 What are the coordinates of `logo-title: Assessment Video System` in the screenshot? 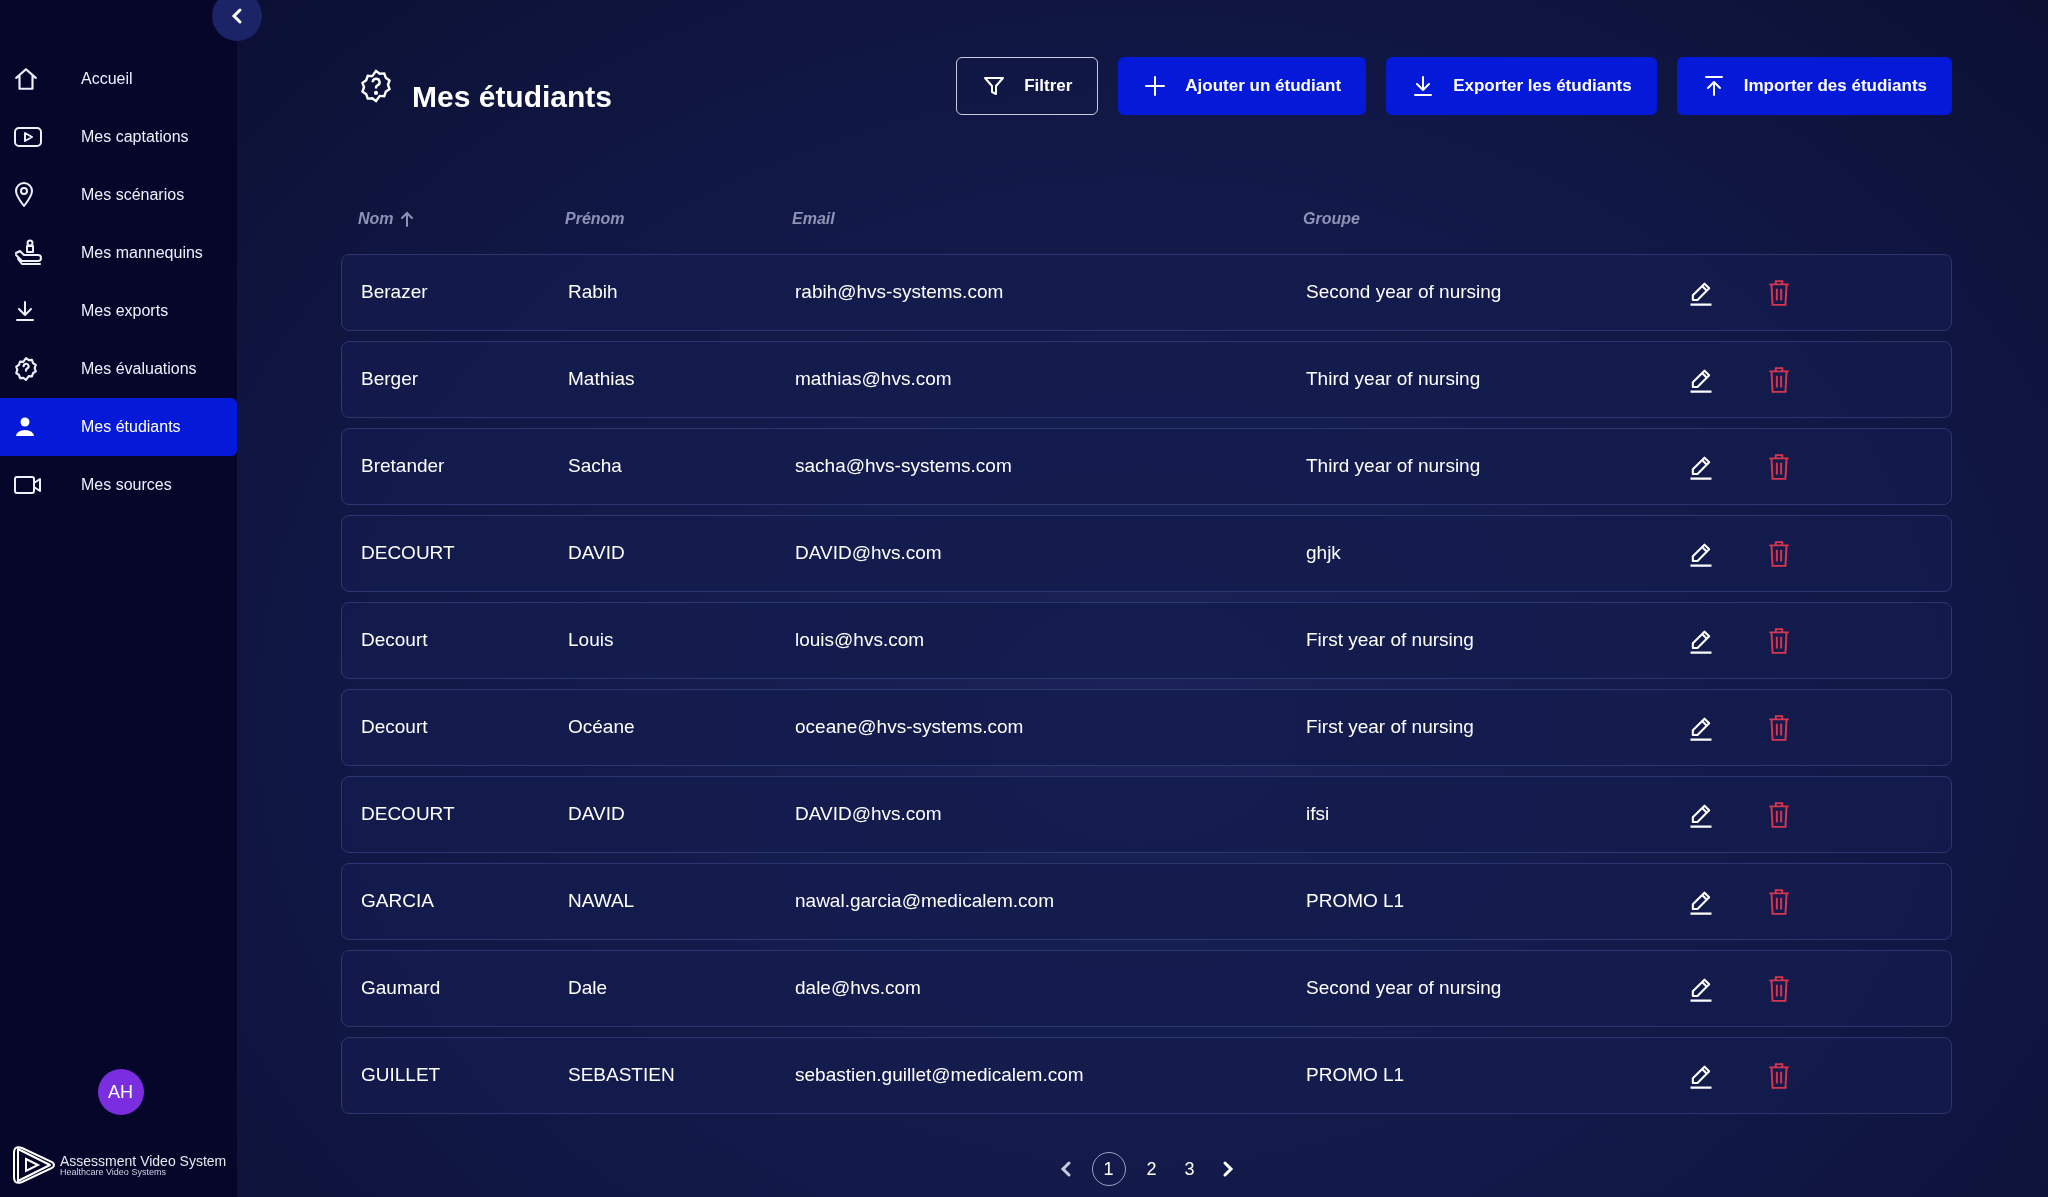 It's located at (143, 1160).